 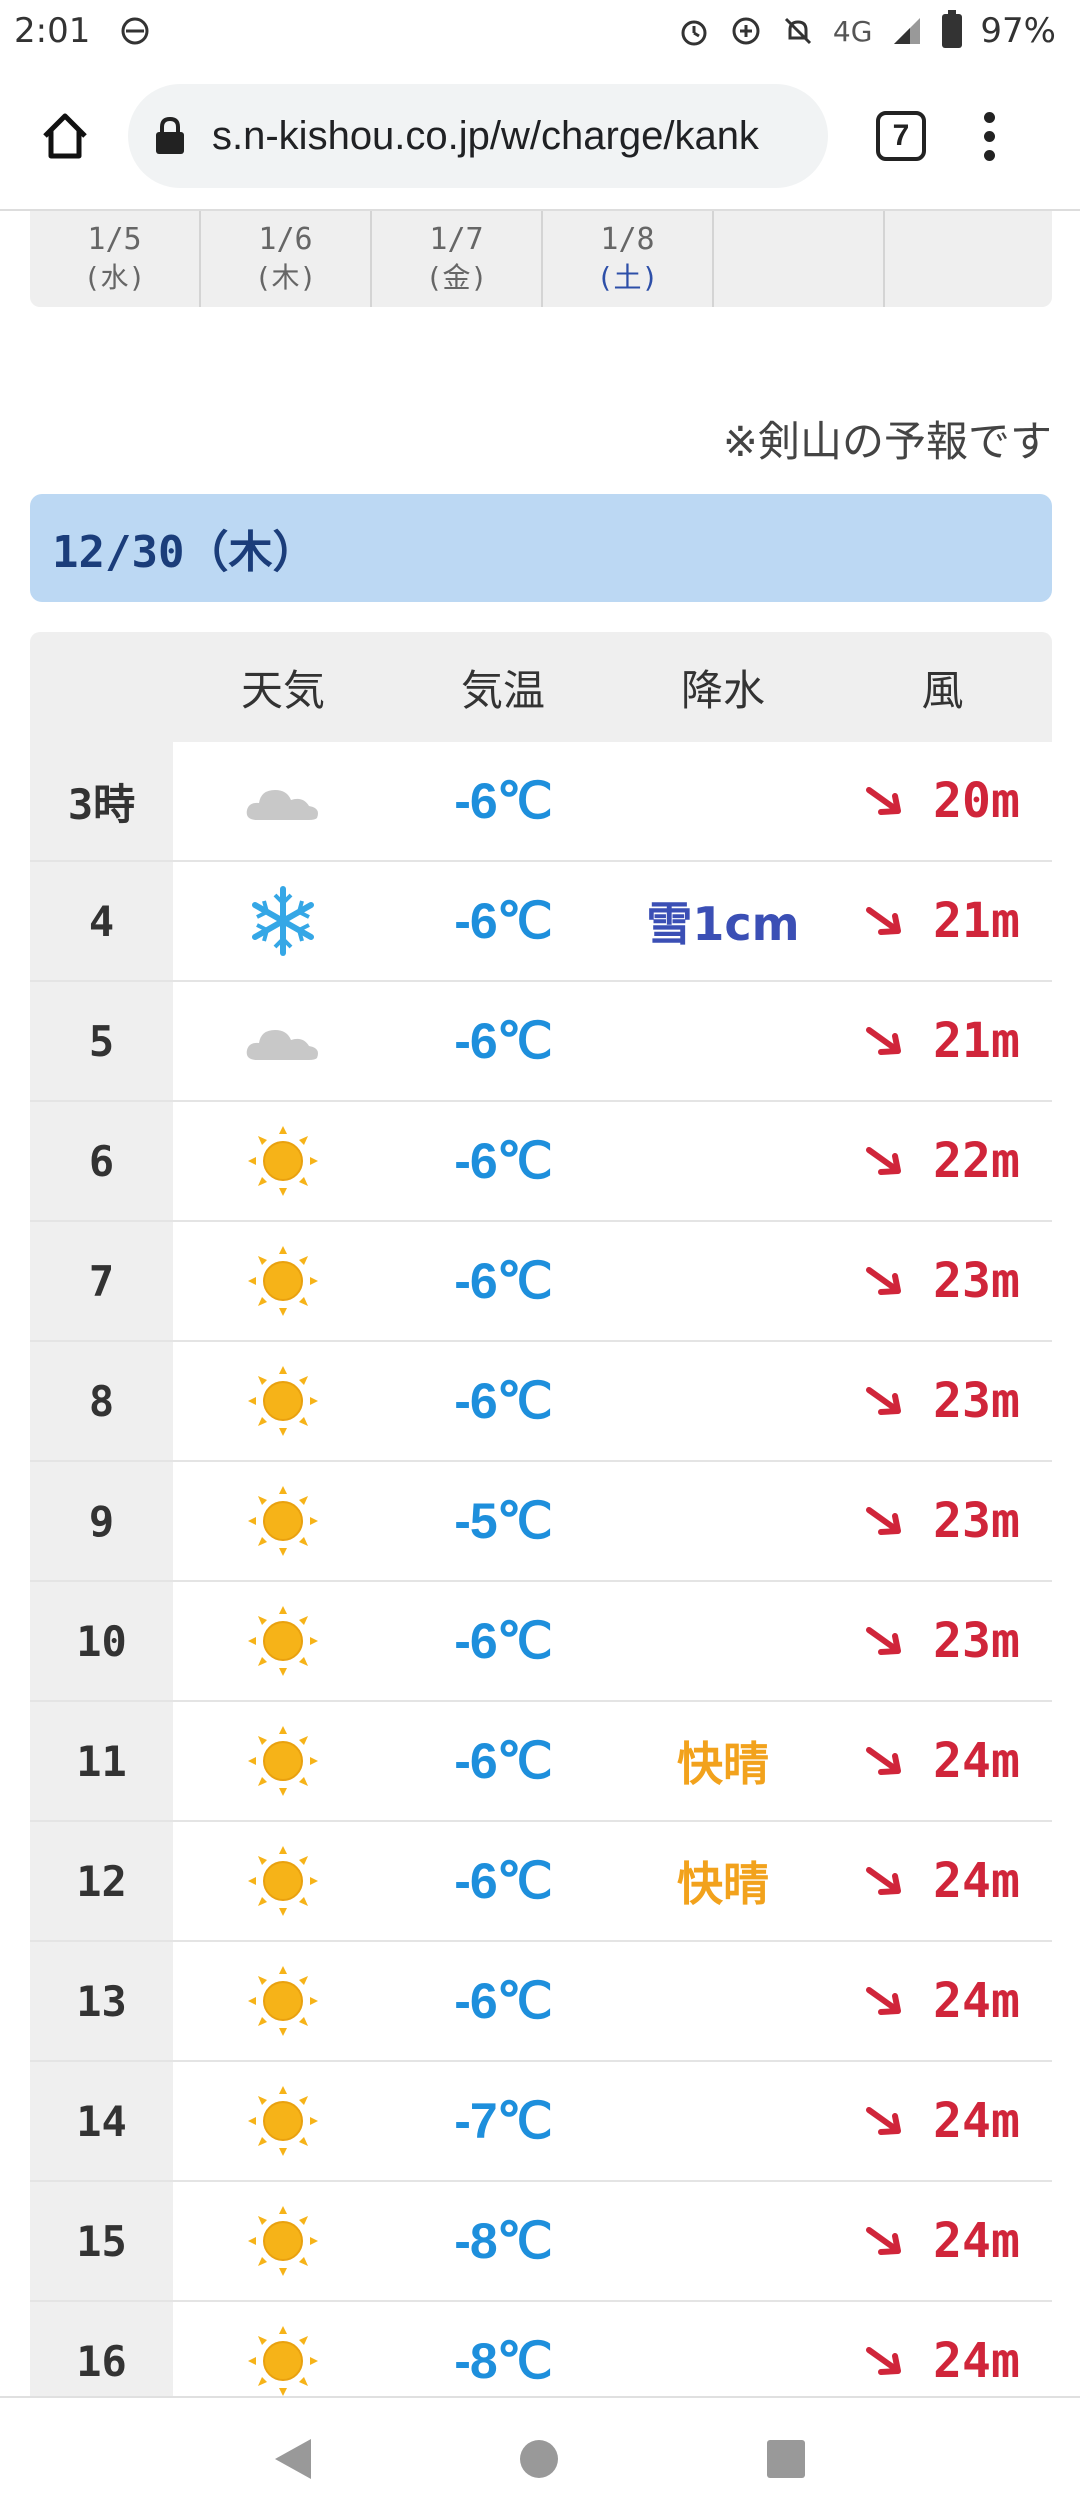 I want to click on hour-cell: 4, so click(x=101, y=921).